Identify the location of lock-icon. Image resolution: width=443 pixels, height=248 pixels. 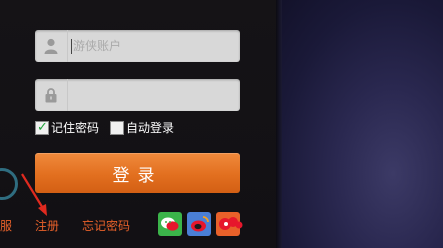
(51, 95).